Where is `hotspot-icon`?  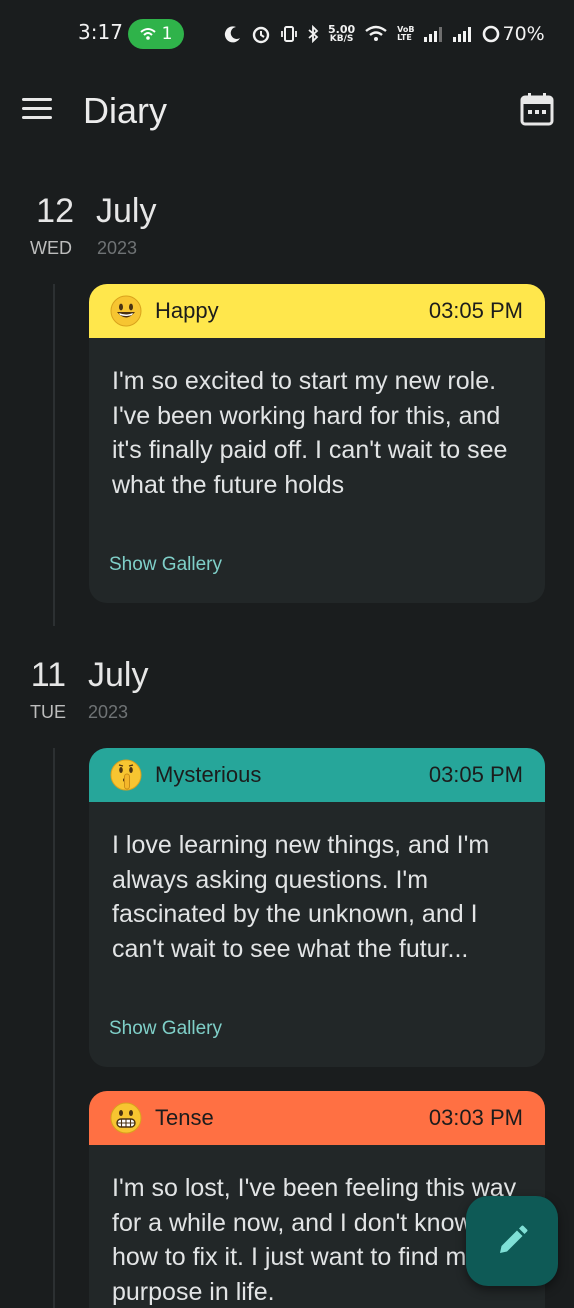
hotspot-icon is located at coordinates (147, 34).